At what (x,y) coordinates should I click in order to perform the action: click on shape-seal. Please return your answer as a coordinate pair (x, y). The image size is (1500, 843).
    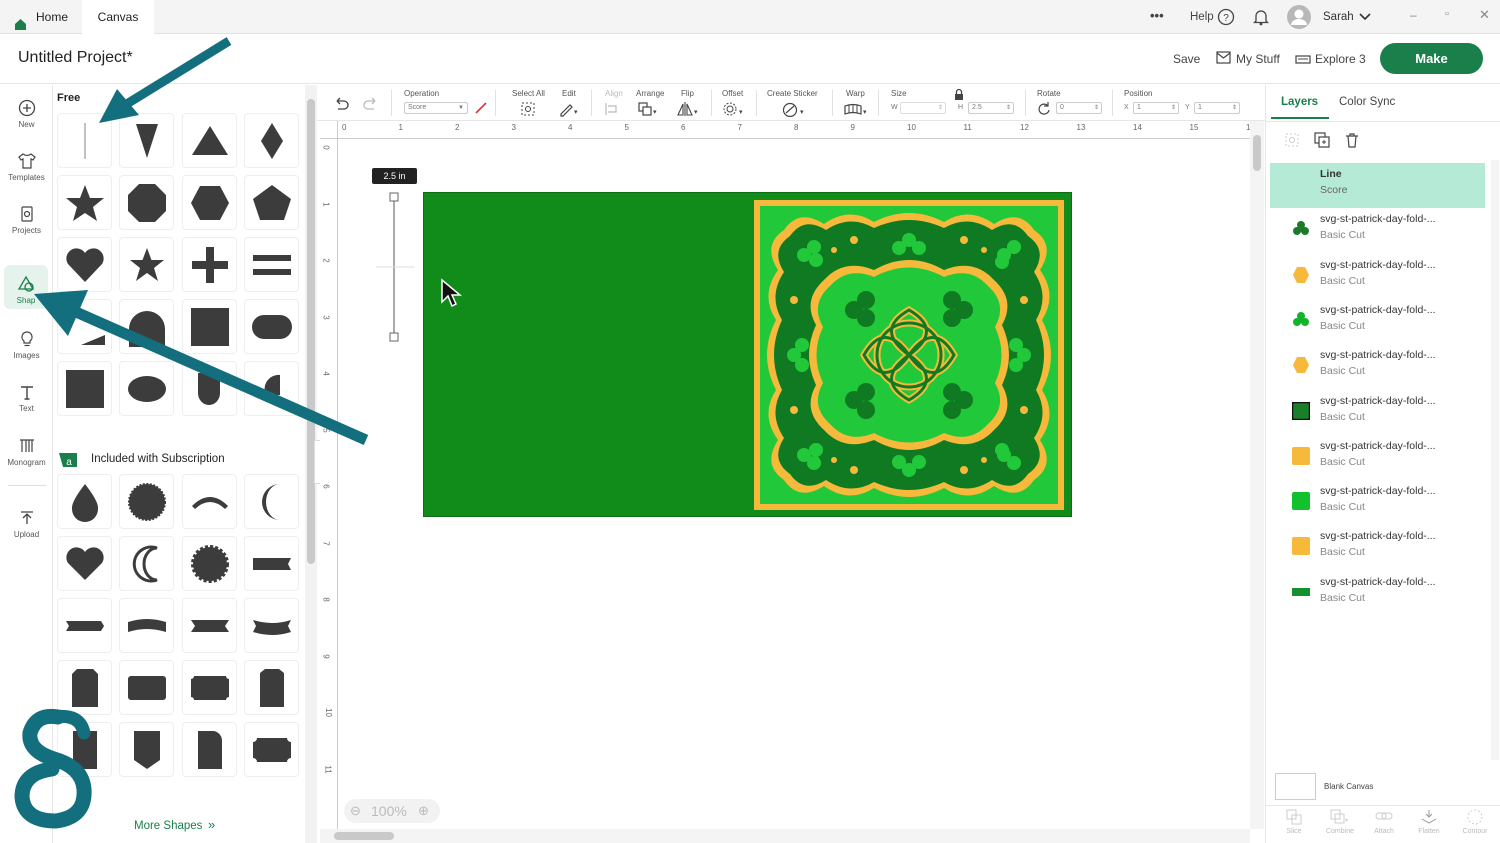
    Looking at the image, I should click on (146, 501).